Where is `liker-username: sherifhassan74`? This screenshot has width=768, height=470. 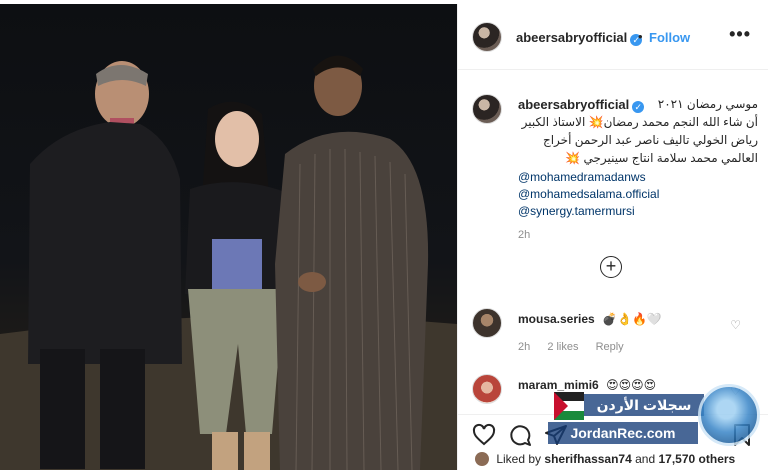
liker-username: sherifhassan74 is located at coordinates (587, 459).